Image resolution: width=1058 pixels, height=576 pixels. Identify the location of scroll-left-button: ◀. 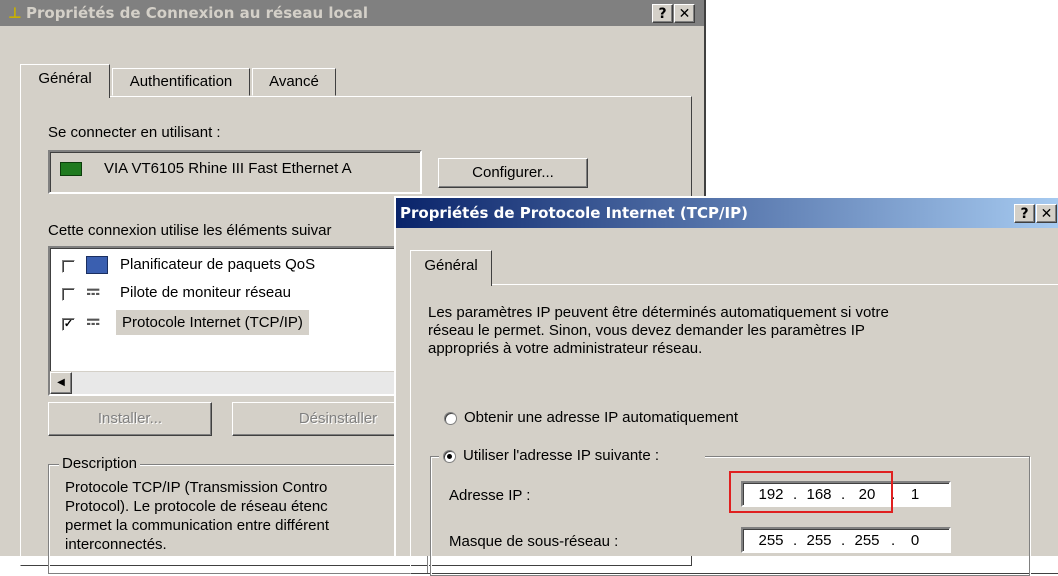
(61, 383).